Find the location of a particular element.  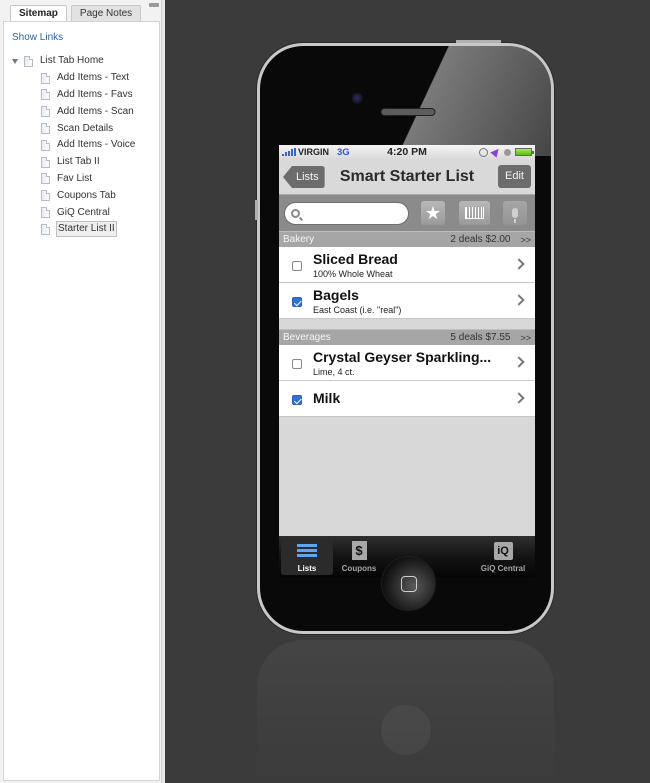

phone-reflection is located at coordinates (405, 711).